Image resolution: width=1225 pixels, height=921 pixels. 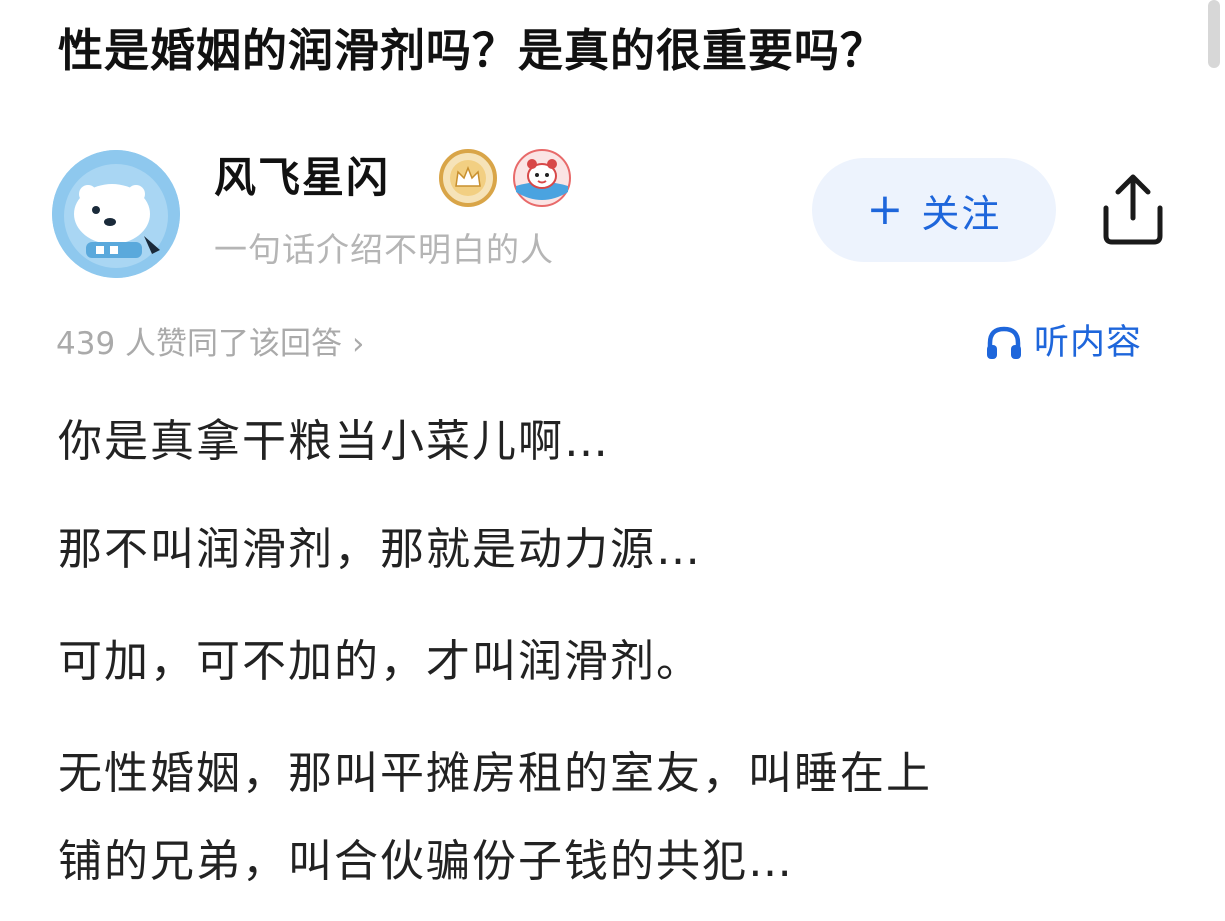 What do you see at coordinates (384, 249) in the screenshot?
I see `author-bio: 一句话介绍不明白的人` at bounding box center [384, 249].